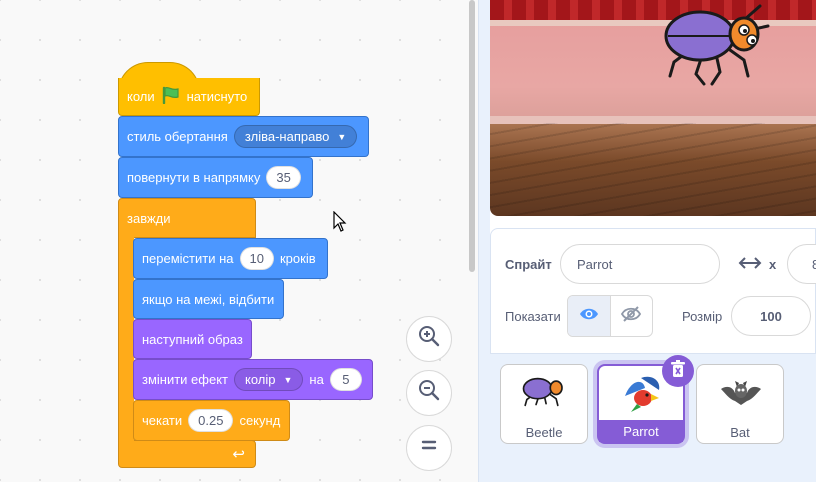  I want to click on effect-dropdown: колір ▼, so click(269, 379).